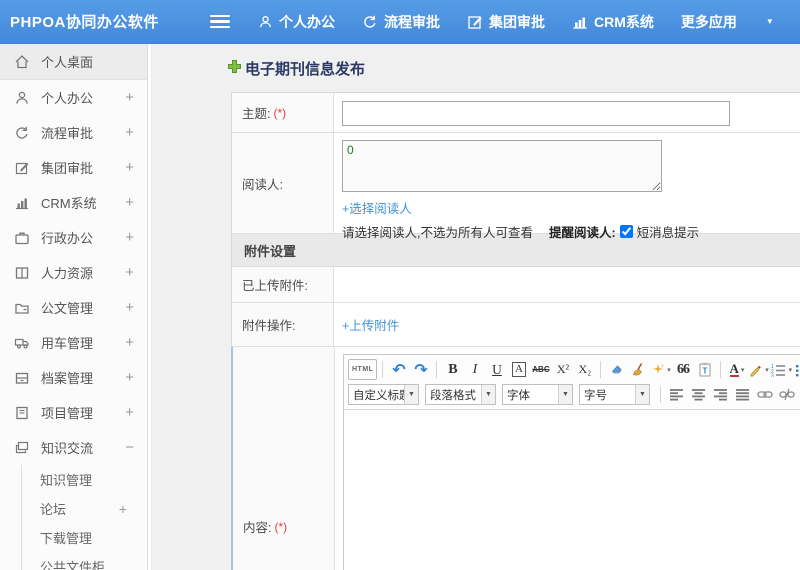  I want to click on sidebar-item-archive-mgmt: 档案管理 +, so click(73, 377).